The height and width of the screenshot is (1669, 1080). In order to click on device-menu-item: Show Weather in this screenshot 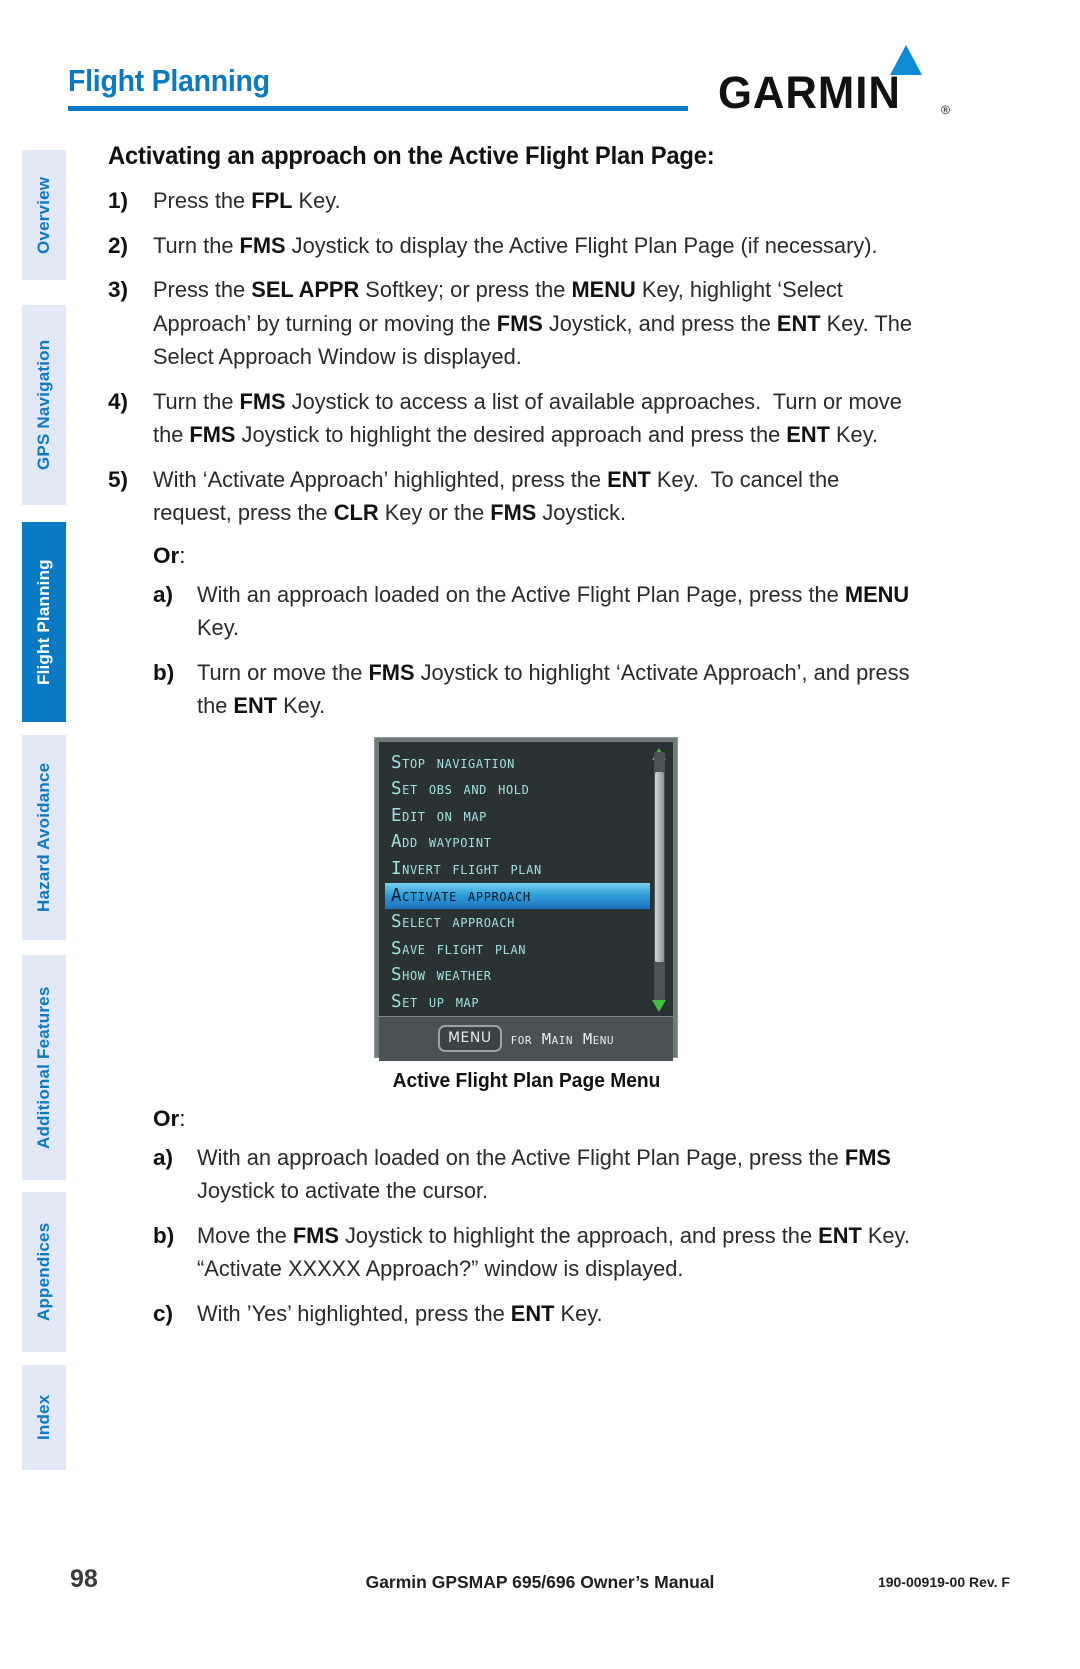, I will do `click(531, 975)`.